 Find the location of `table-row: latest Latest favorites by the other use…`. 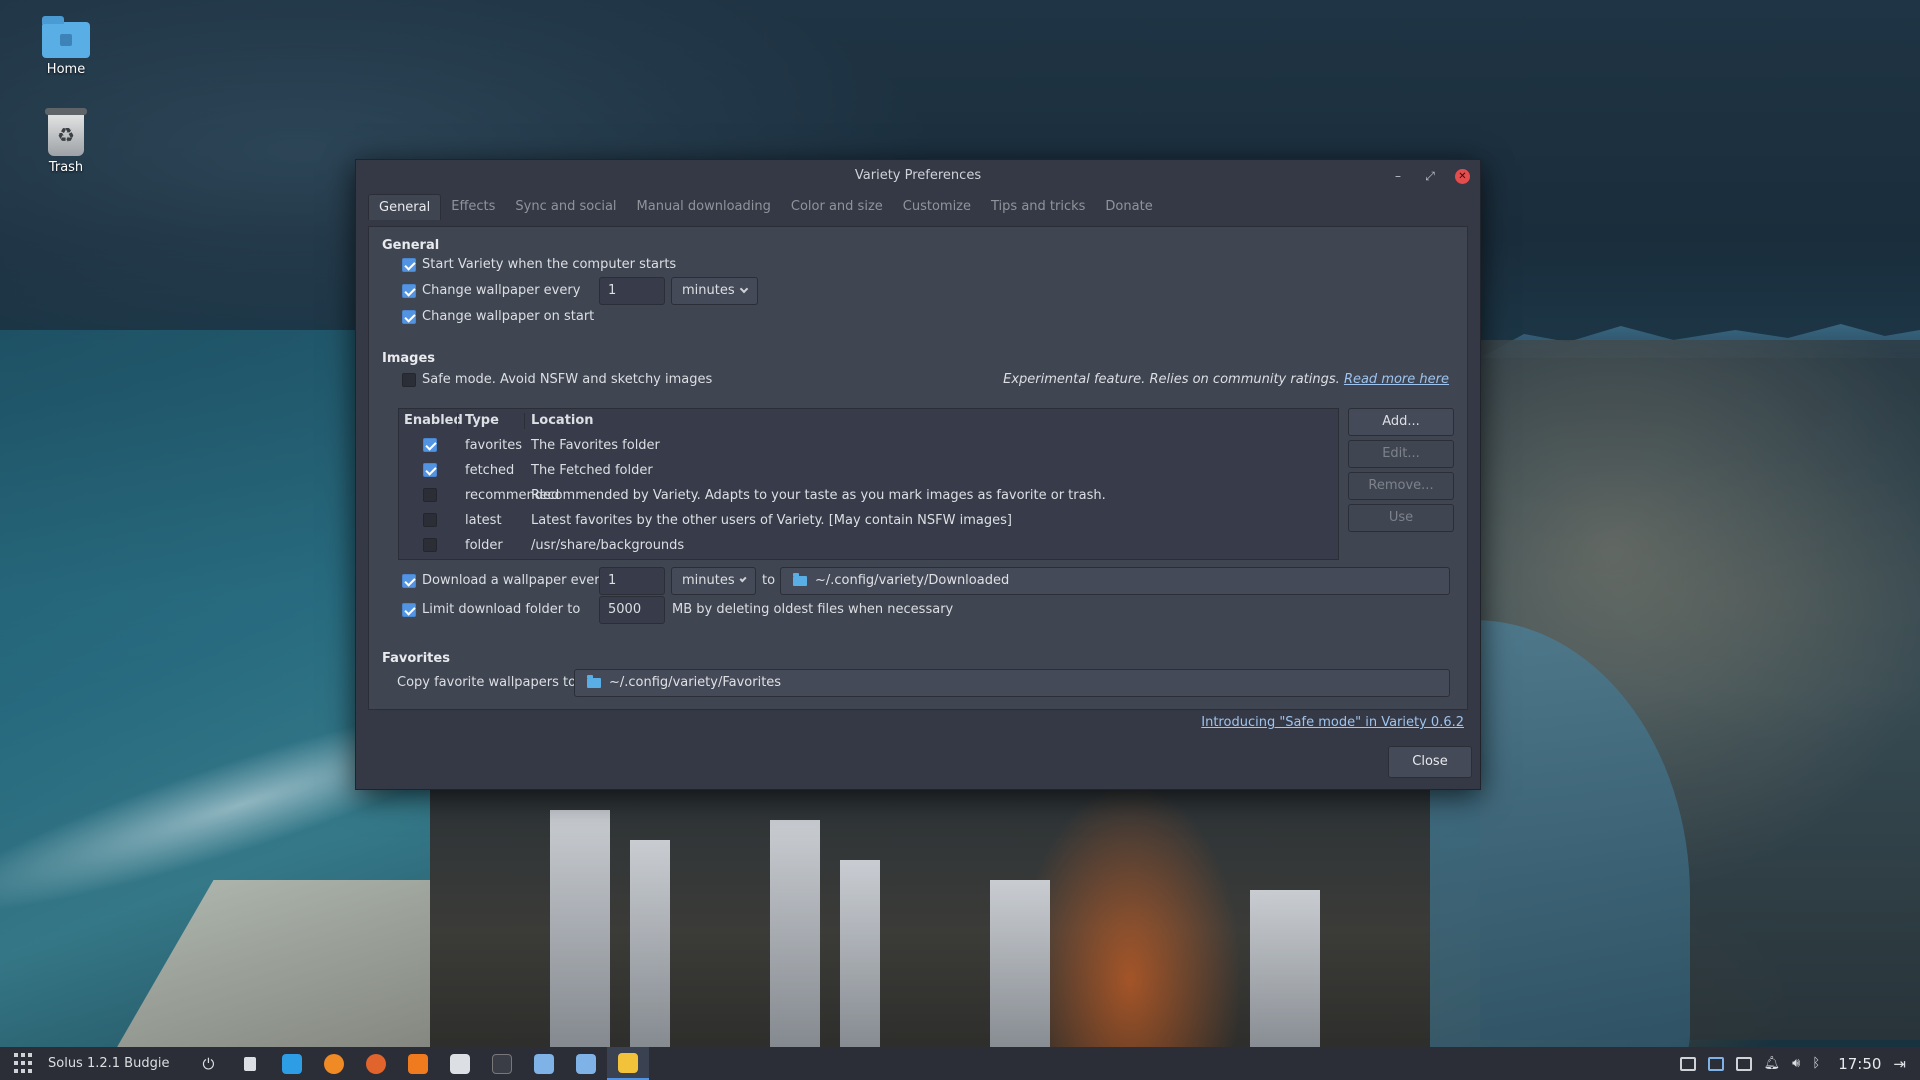

table-row: latest Latest favorites by the other use… is located at coordinates (868, 520).